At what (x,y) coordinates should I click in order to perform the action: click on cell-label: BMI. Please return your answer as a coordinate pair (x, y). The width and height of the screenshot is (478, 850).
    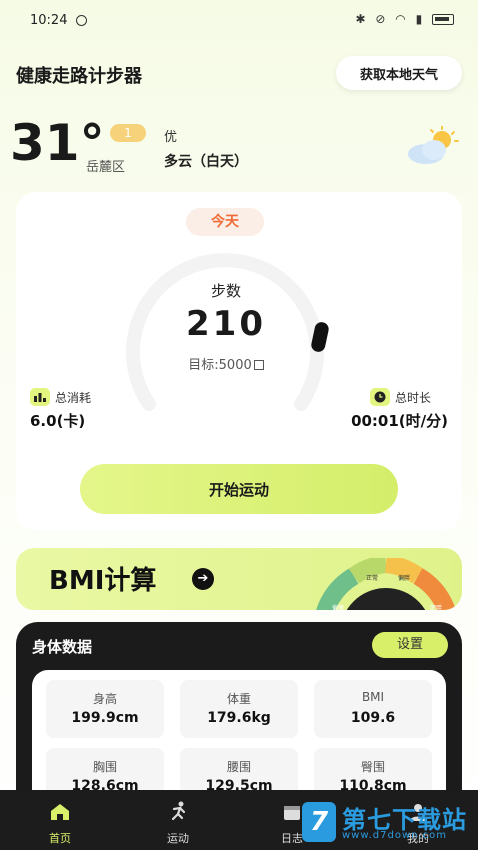
    Looking at the image, I should click on (373, 697).